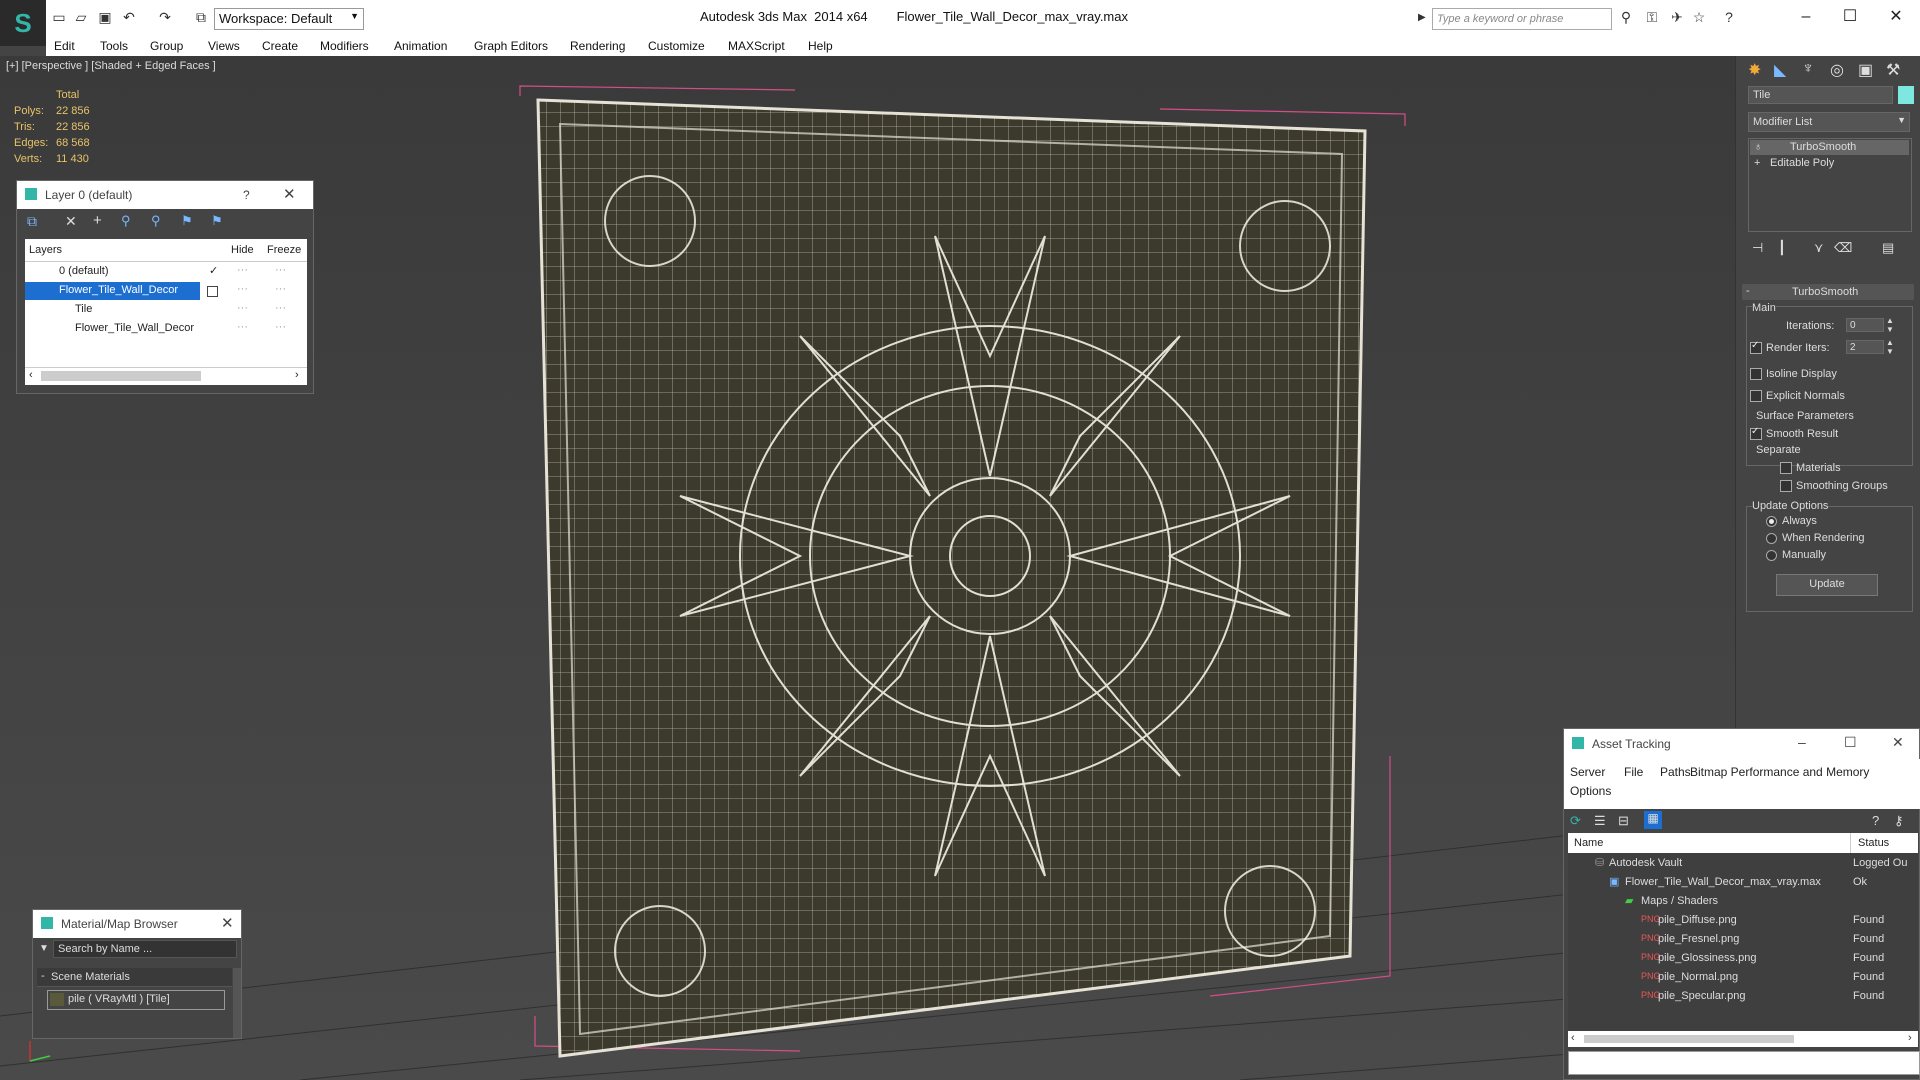 The height and width of the screenshot is (1080, 1920). Describe the element at coordinates (1575, 821) in the screenshot. I see `refresh-icon: ⟳` at that location.